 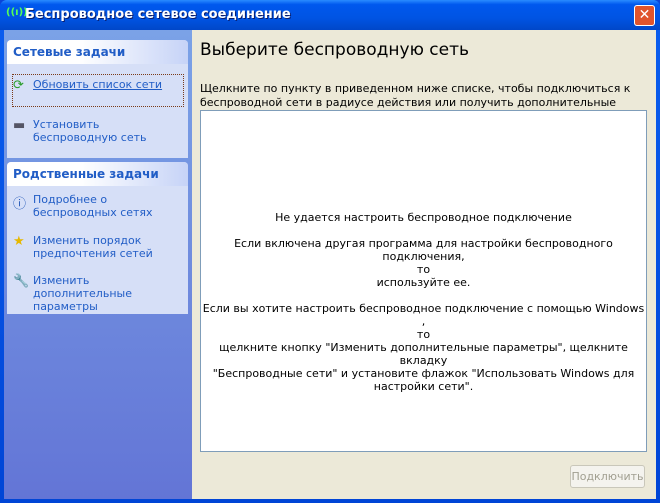 What do you see at coordinates (20, 204) in the screenshot?
I see `info-icon: ⓘ` at bounding box center [20, 204].